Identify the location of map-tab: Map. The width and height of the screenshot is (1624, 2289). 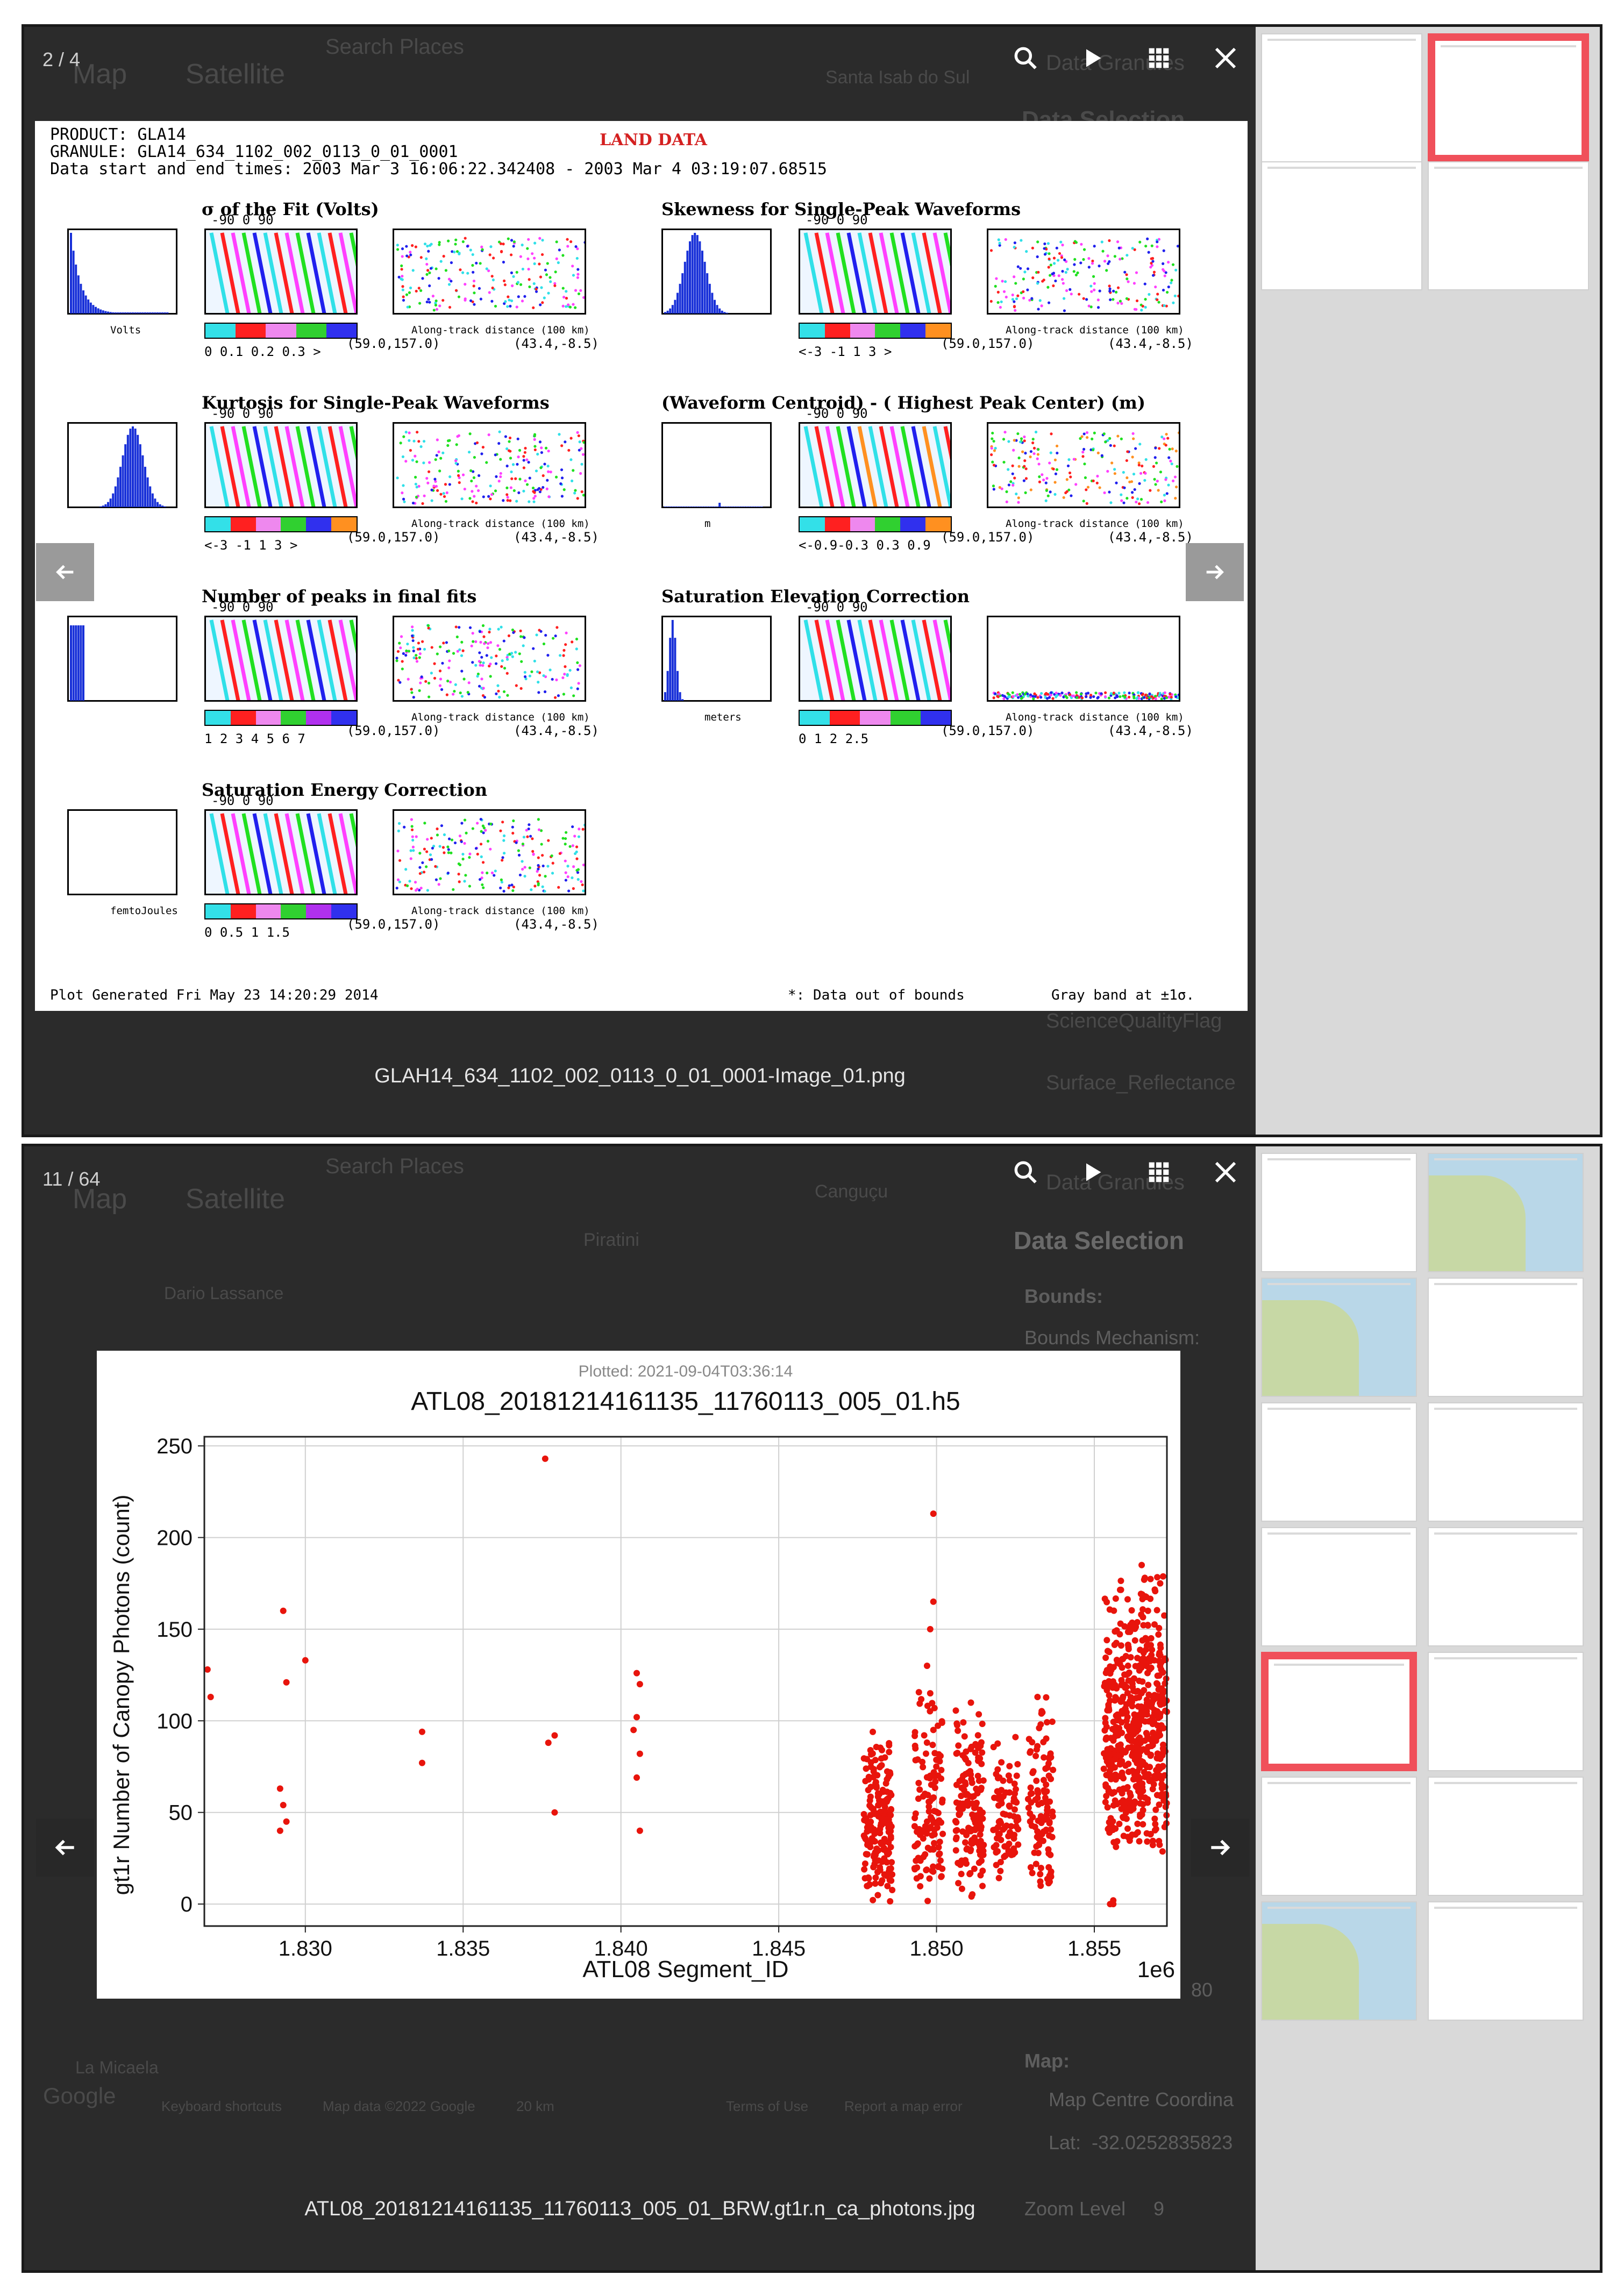
(100, 74).